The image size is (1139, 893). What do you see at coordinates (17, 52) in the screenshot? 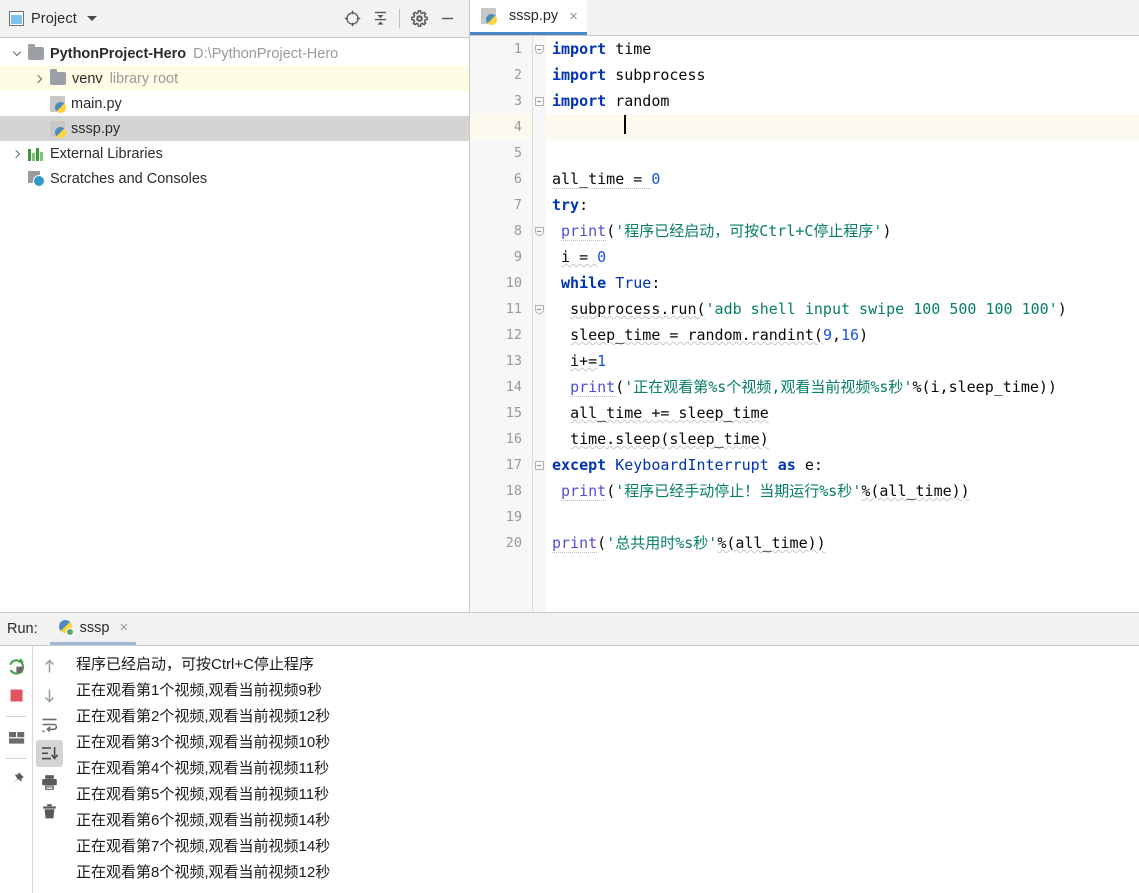
I see `twisty-expanded` at bounding box center [17, 52].